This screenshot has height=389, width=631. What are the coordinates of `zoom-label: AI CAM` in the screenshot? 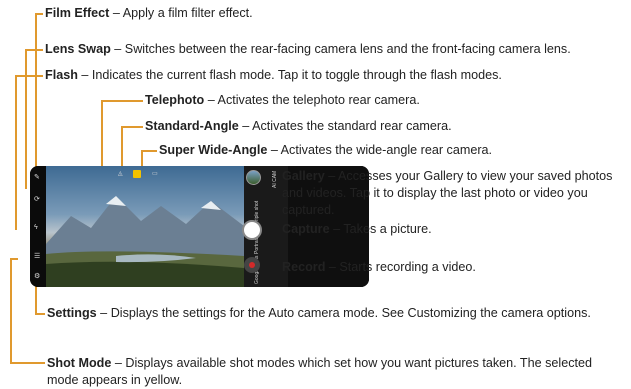 It's located at (275, 179).